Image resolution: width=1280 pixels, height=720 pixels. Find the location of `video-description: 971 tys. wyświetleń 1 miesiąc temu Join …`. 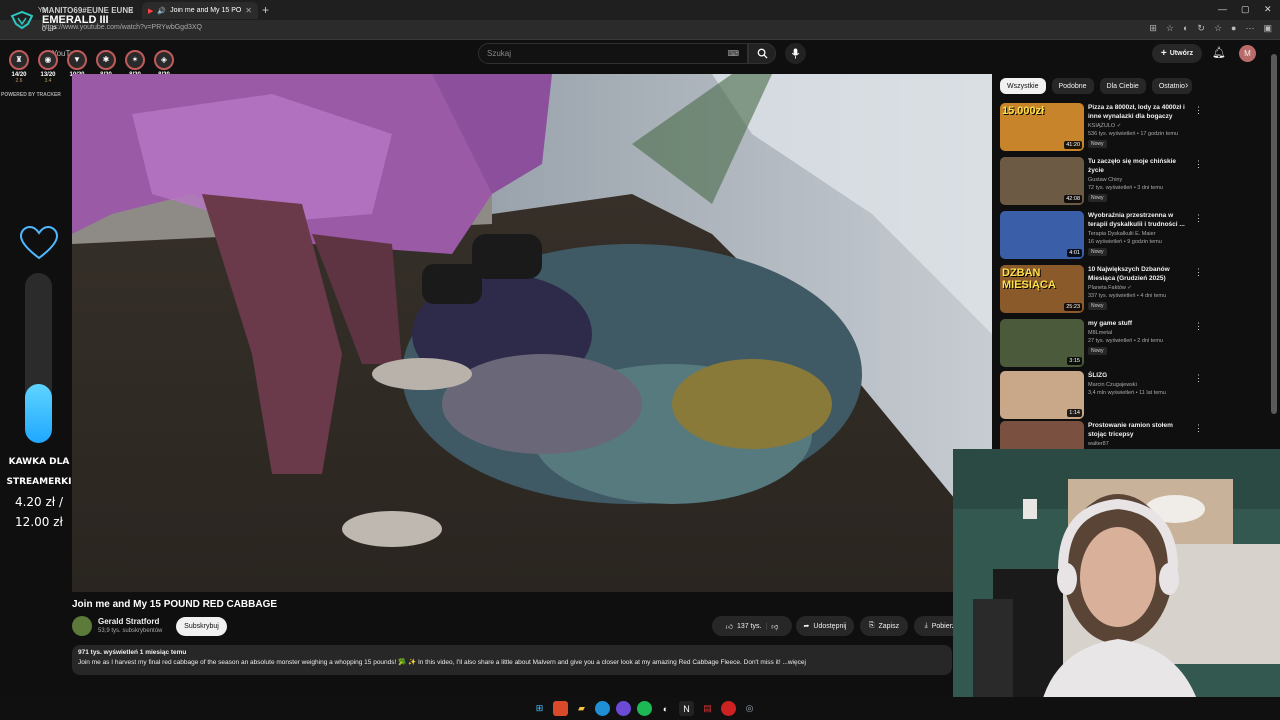

video-description: 971 tys. wyświetleń 1 miesiąc temu Join … is located at coordinates (512, 660).